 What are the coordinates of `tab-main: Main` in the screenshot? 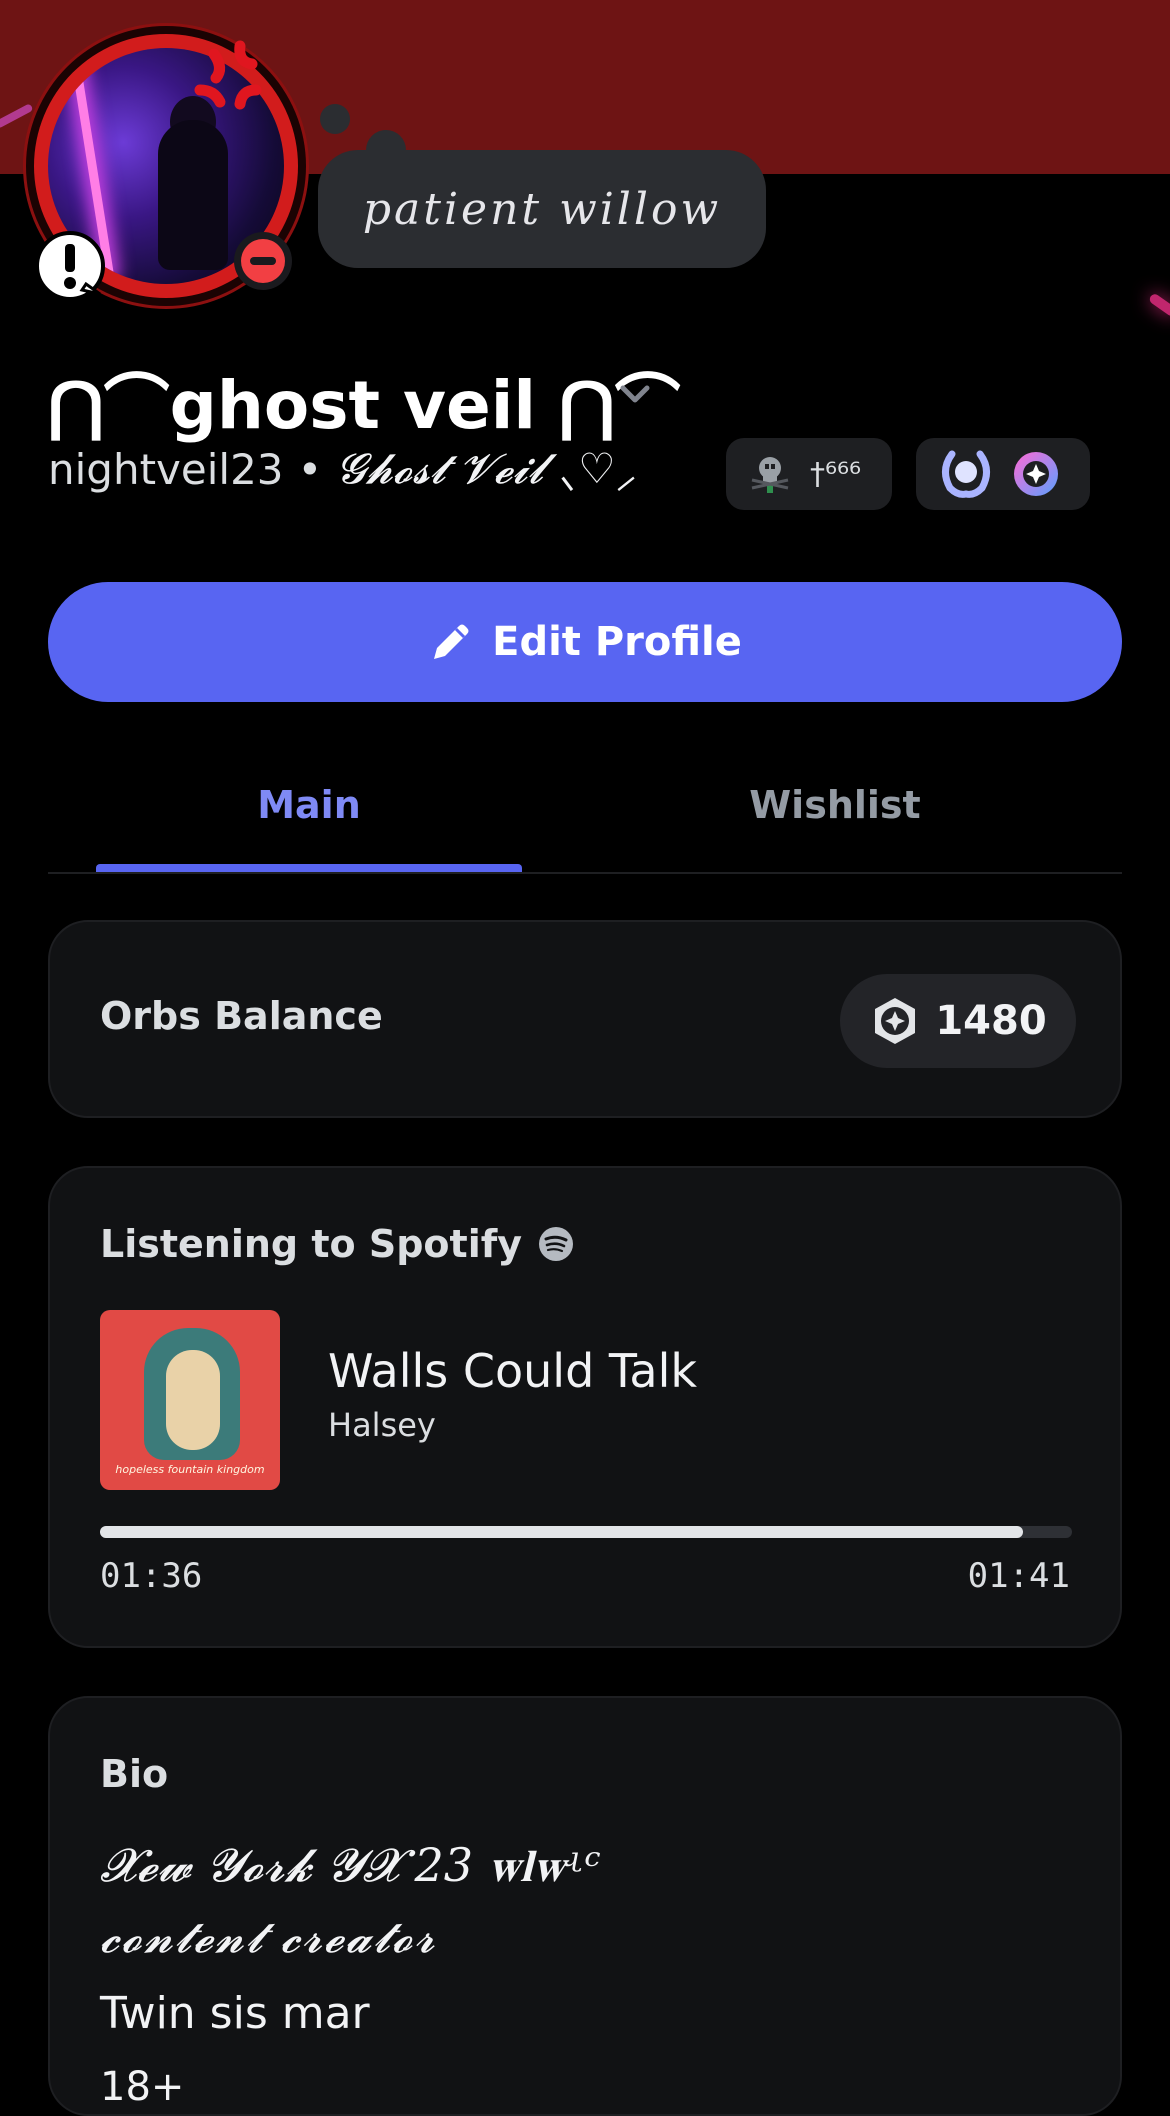 It's located at (309, 805).